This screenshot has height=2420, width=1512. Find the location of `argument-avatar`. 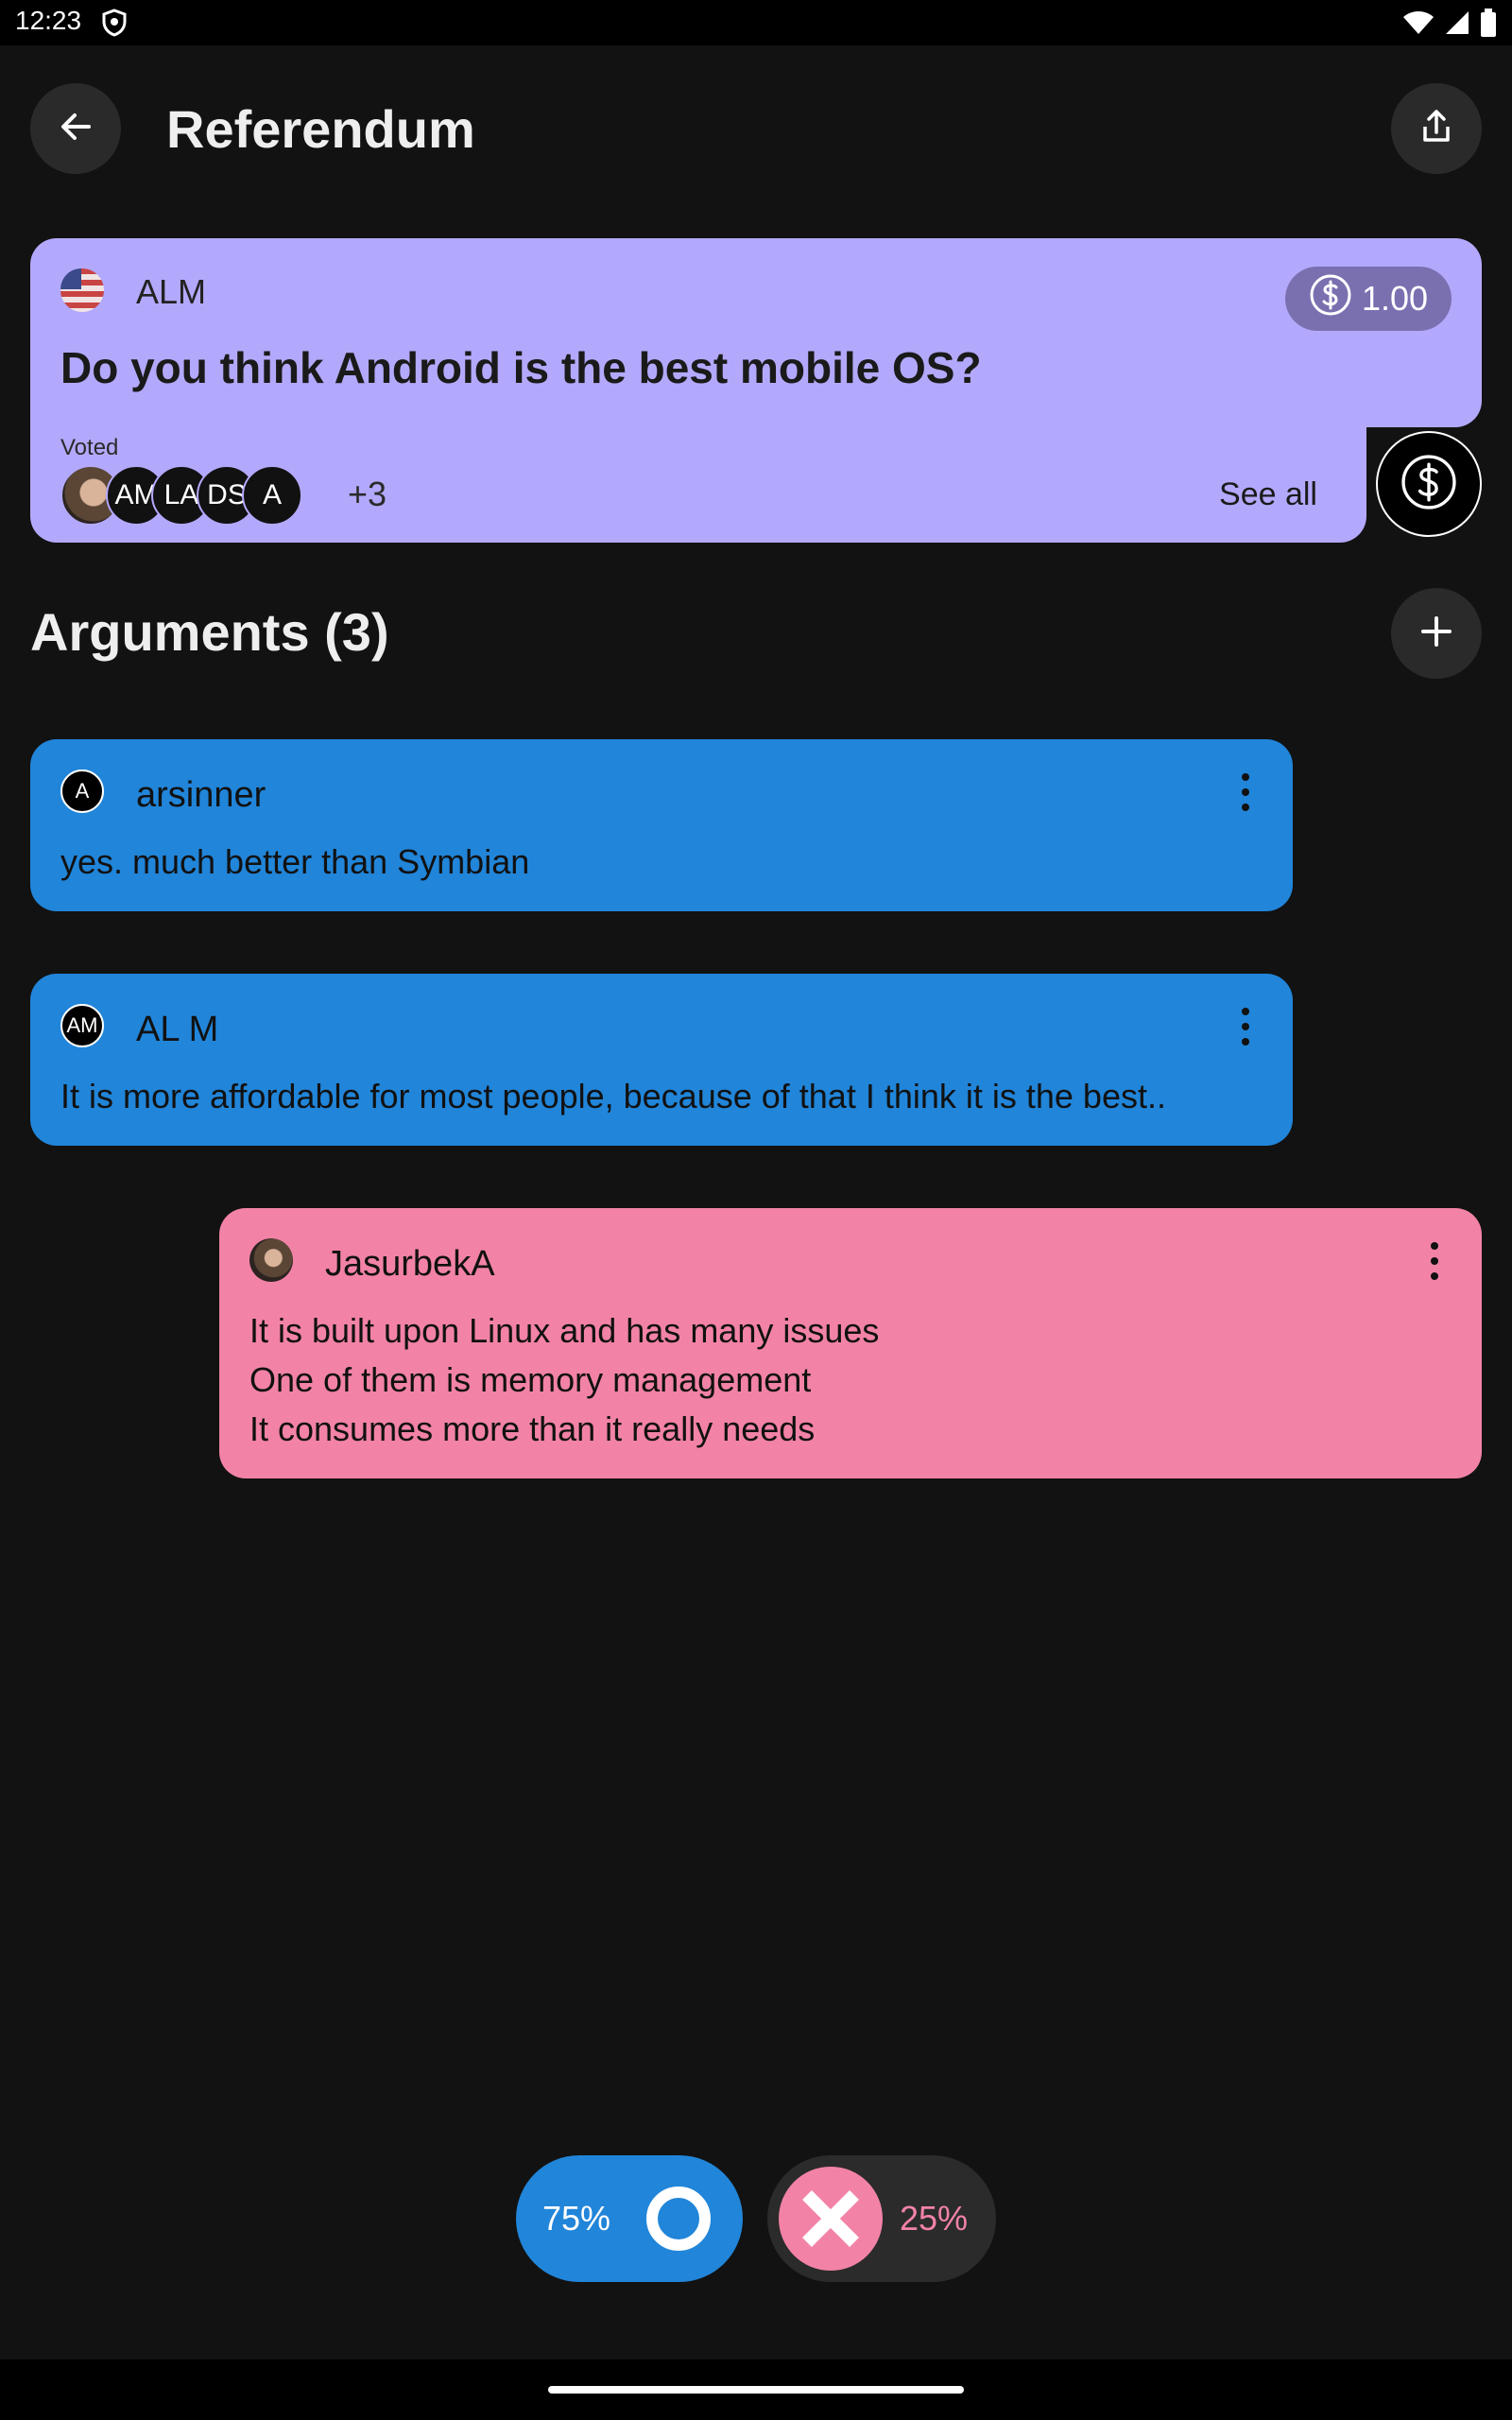

argument-avatar is located at coordinates (271, 1260).